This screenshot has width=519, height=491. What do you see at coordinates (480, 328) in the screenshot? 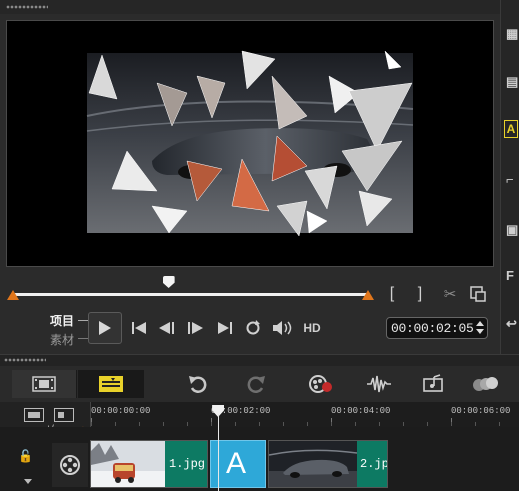
I see `timecode-stepper` at bounding box center [480, 328].